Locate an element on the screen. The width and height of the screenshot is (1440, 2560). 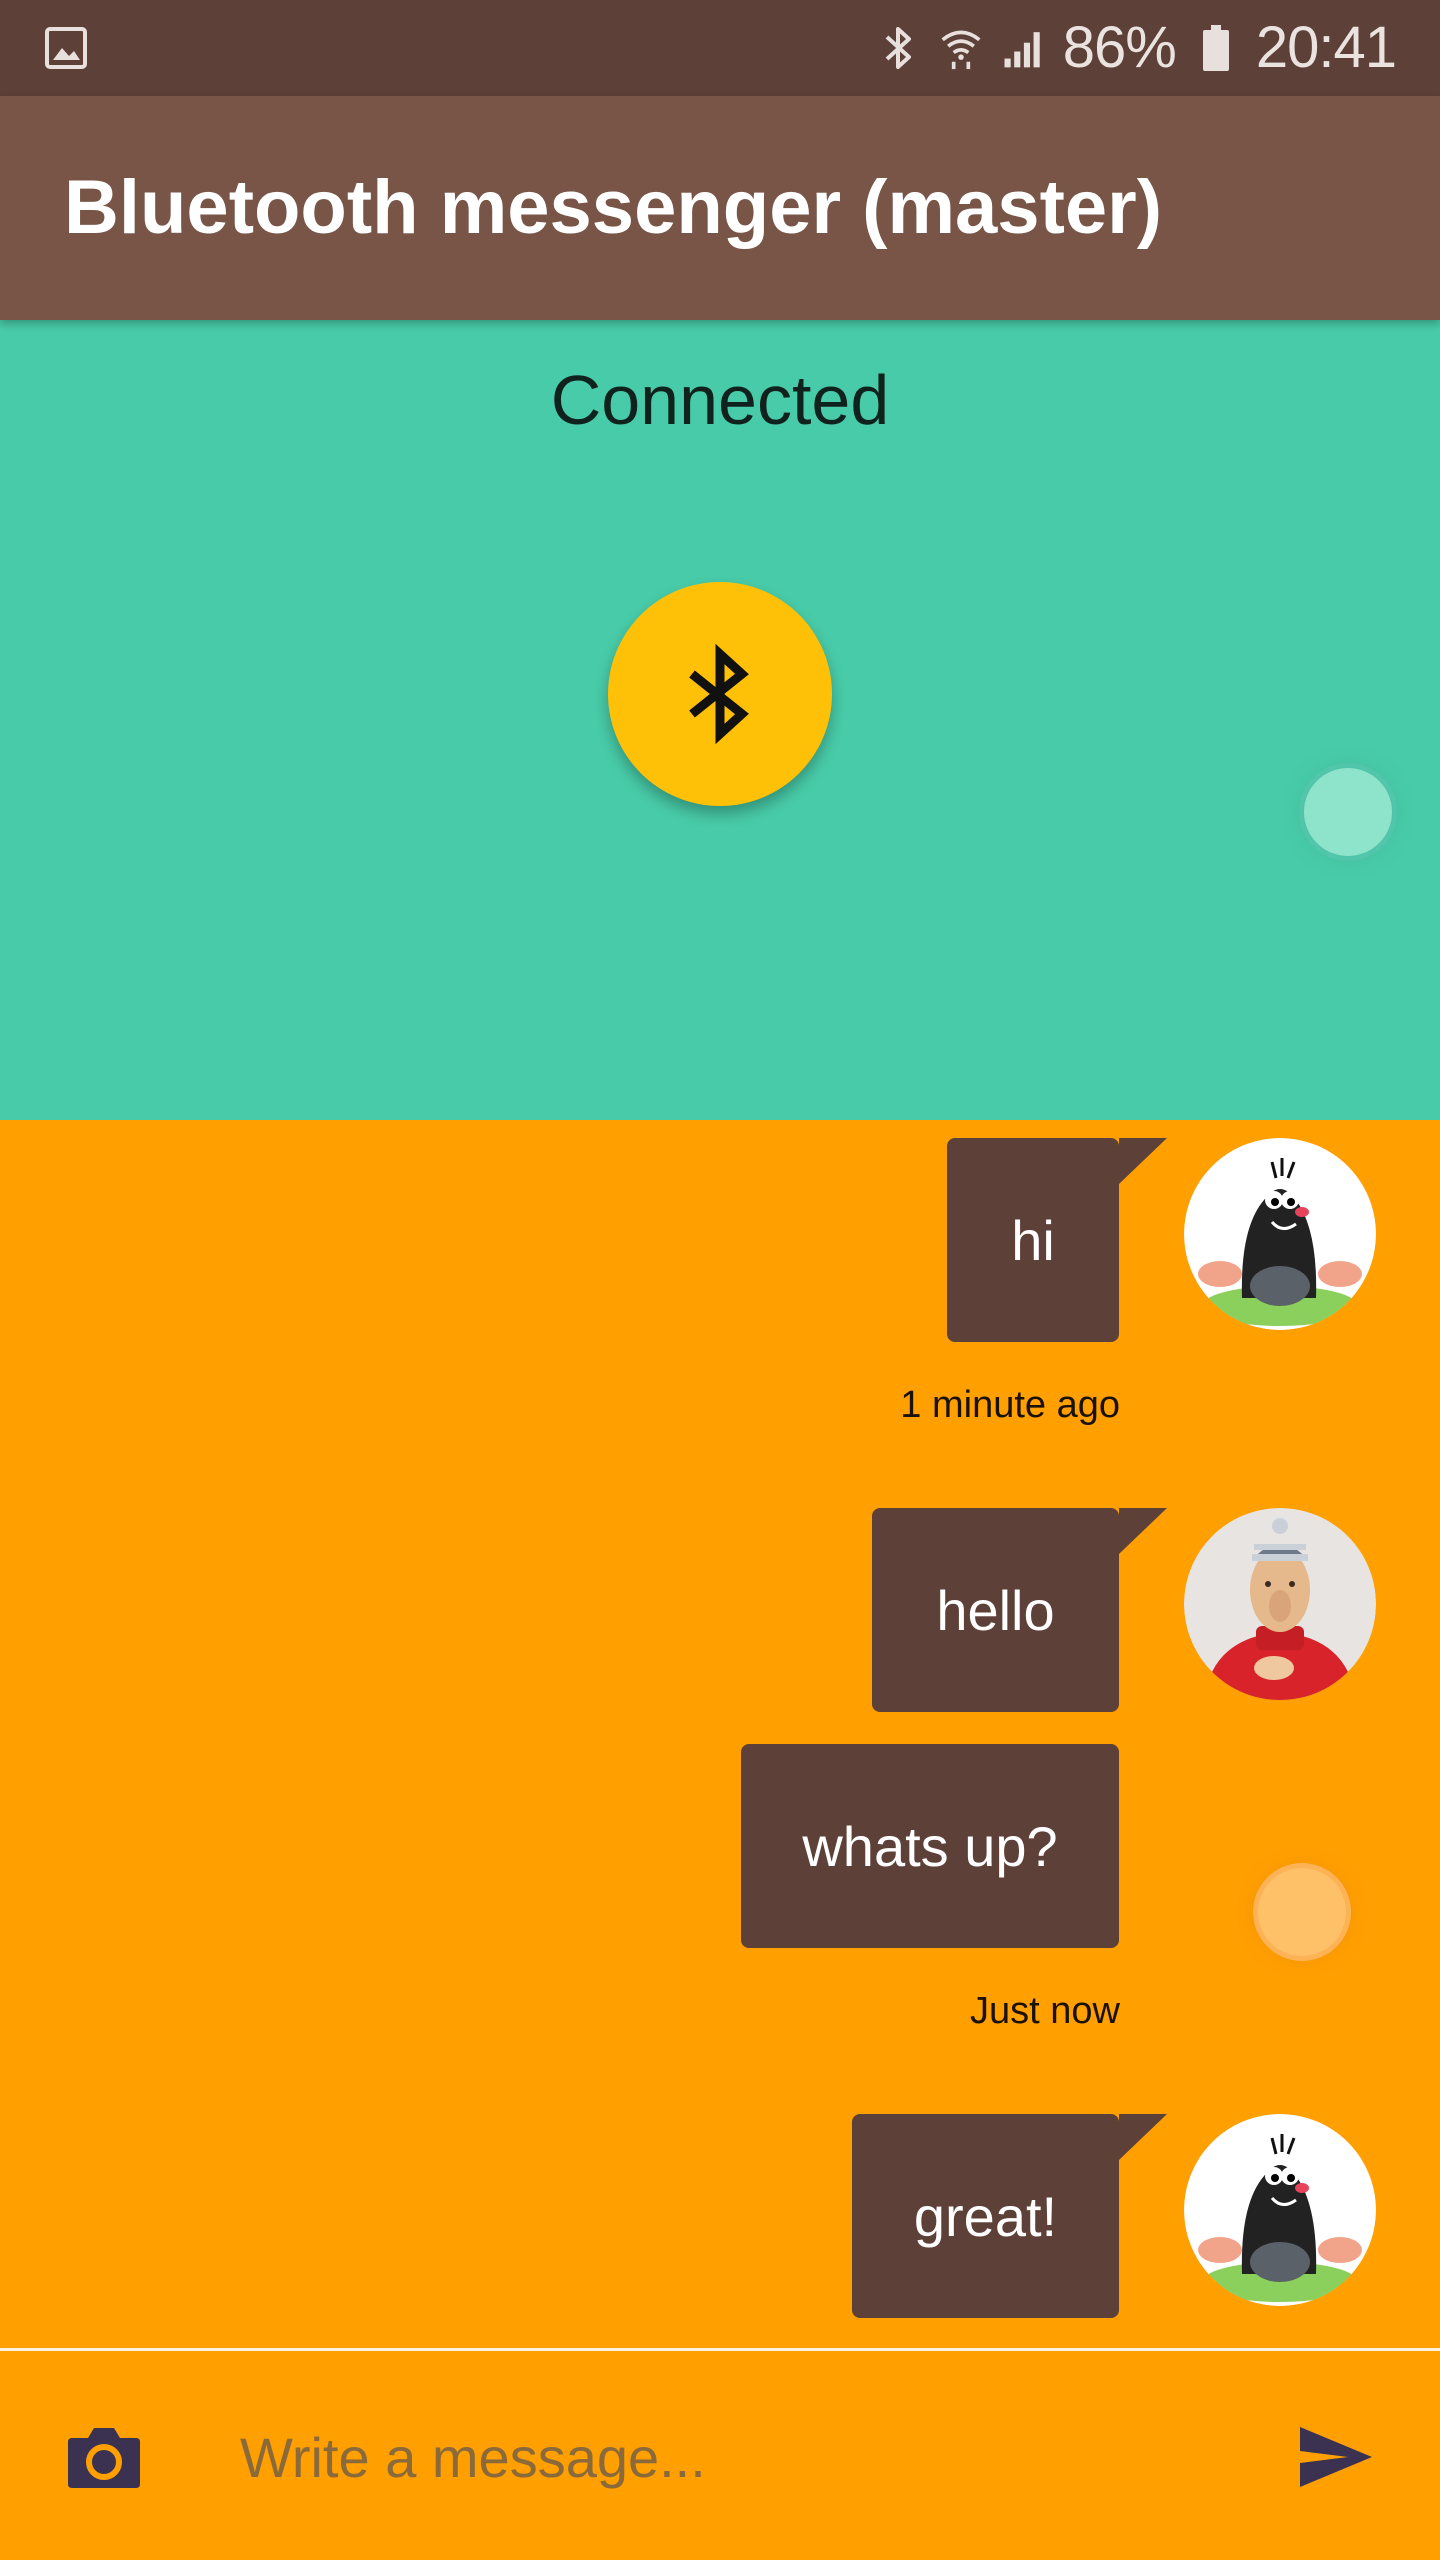
clock: 20:41 is located at coordinates (1326, 47).